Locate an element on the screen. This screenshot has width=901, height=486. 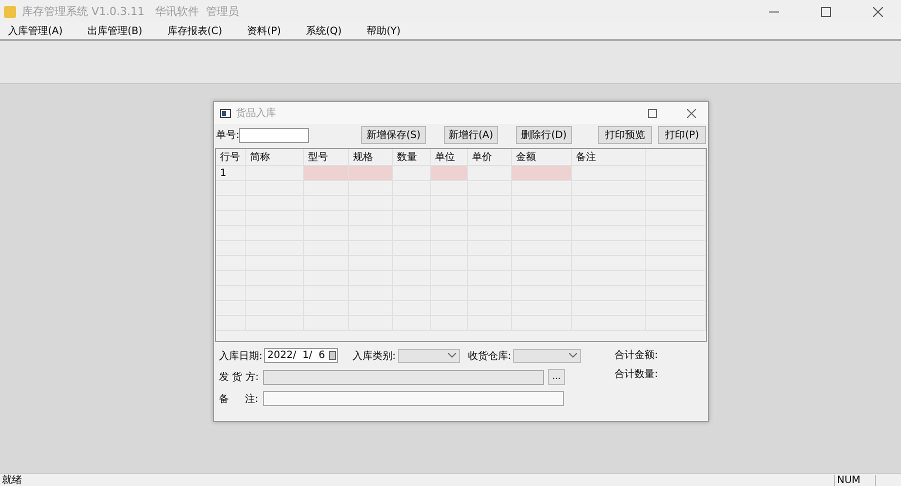
date-picker: 2022/ 1/ 6 is located at coordinates (301, 355).